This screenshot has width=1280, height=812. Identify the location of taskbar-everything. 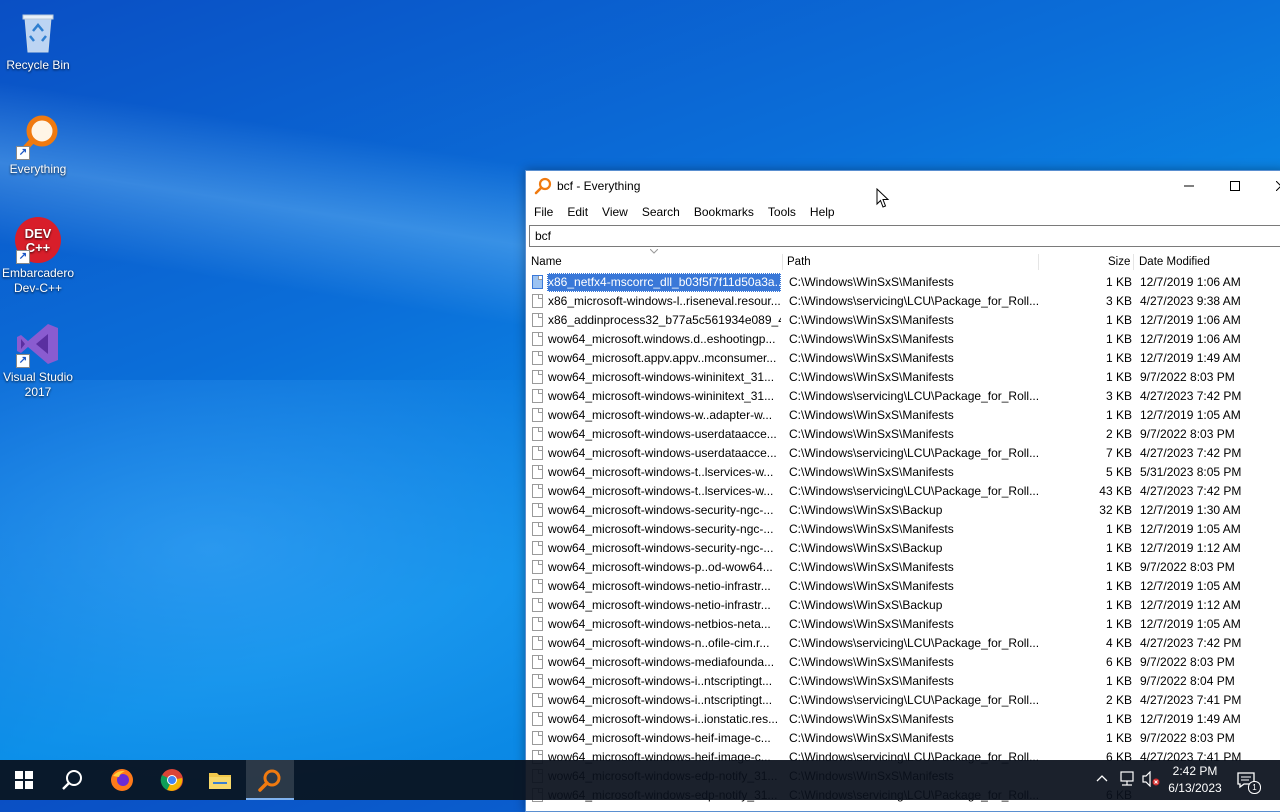
(270, 780).